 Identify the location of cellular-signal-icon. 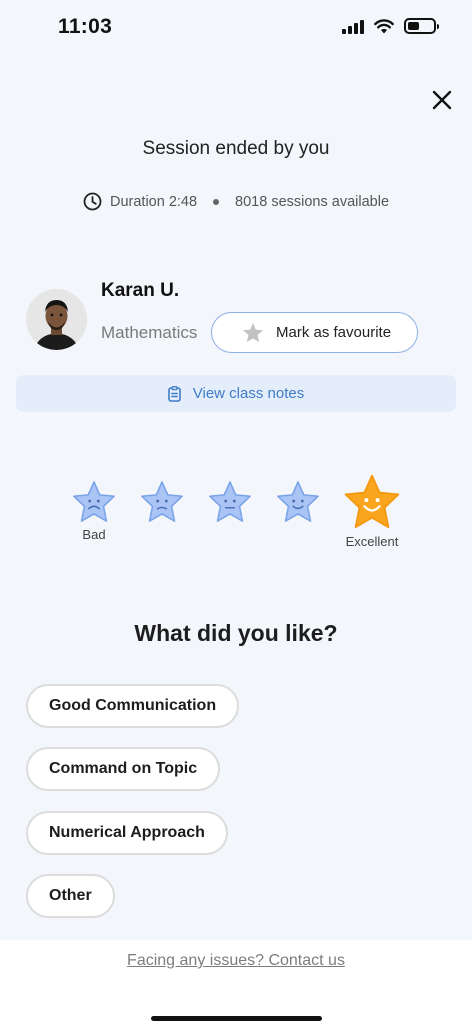
(353, 26).